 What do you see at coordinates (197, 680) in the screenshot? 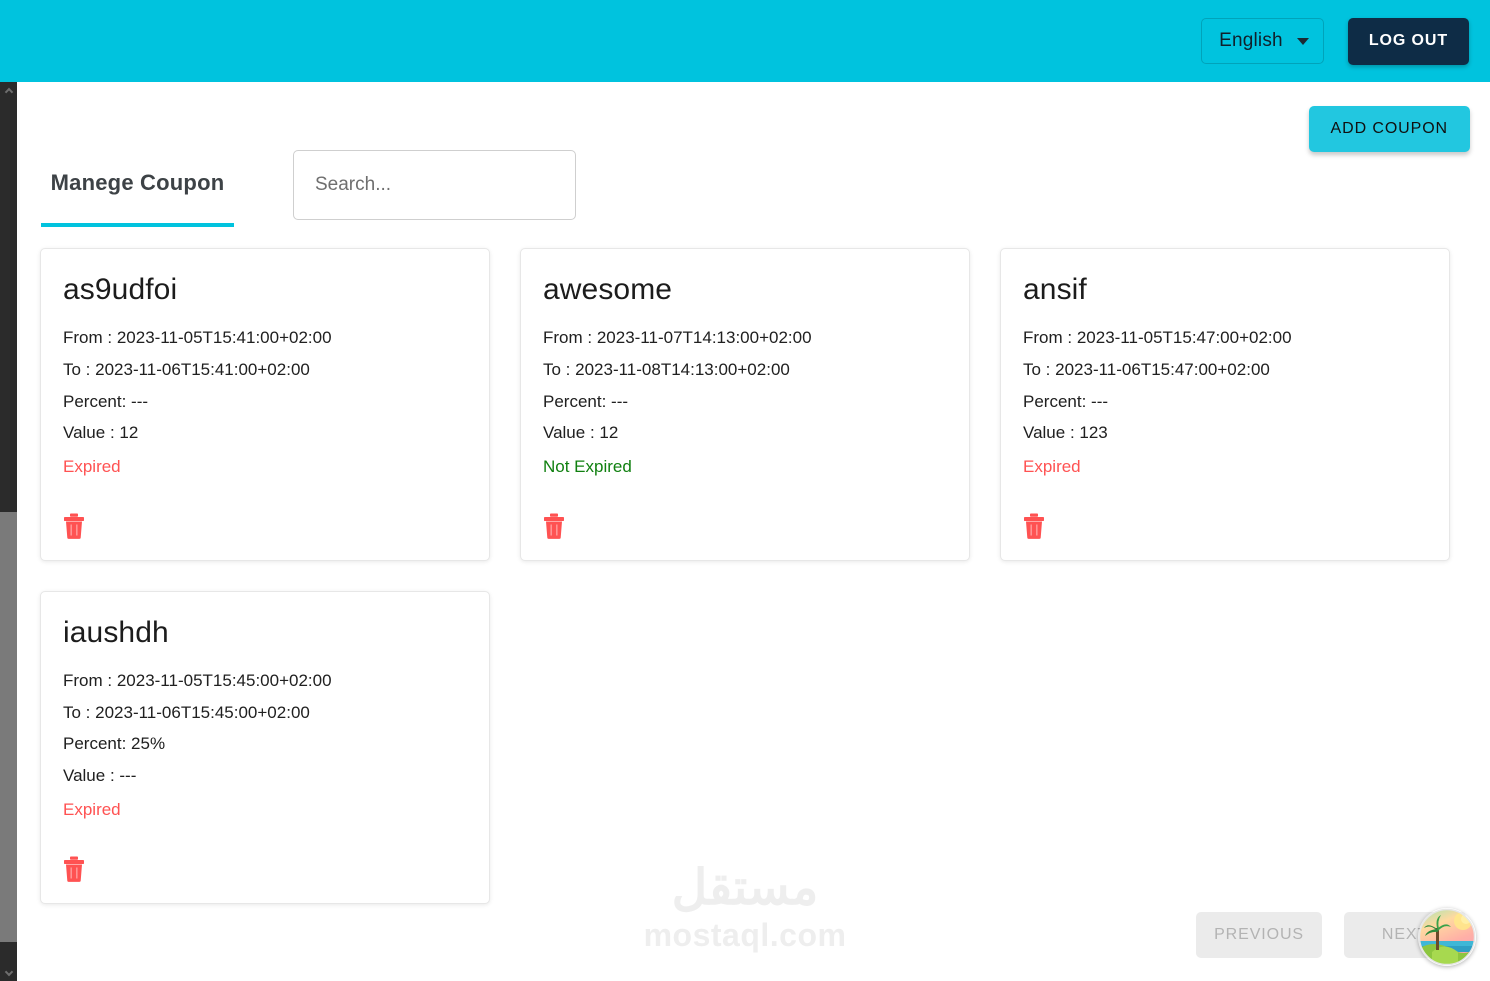
I see `coupon-from-date: From : 2023-11-05T15:45:00+02:00` at bounding box center [197, 680].